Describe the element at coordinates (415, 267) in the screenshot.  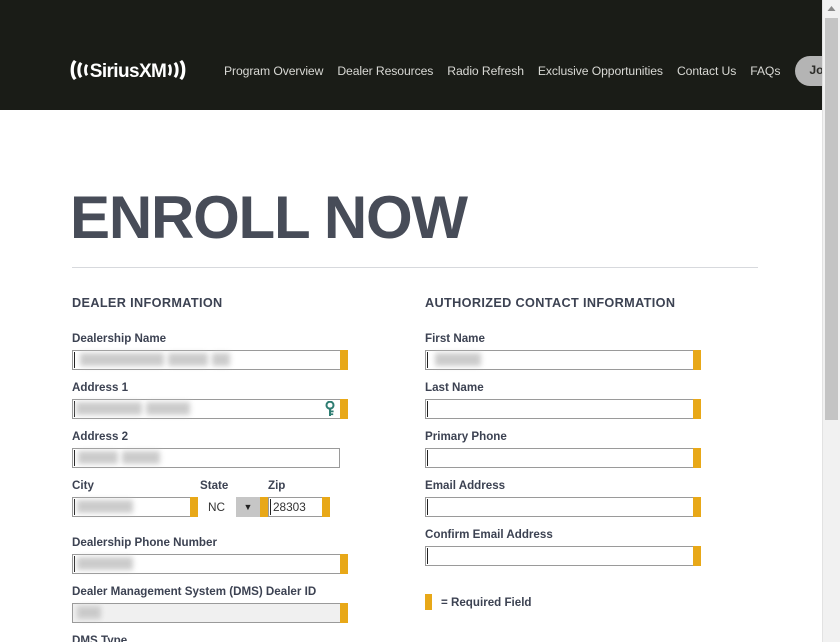
I see `title-divider` at that location.